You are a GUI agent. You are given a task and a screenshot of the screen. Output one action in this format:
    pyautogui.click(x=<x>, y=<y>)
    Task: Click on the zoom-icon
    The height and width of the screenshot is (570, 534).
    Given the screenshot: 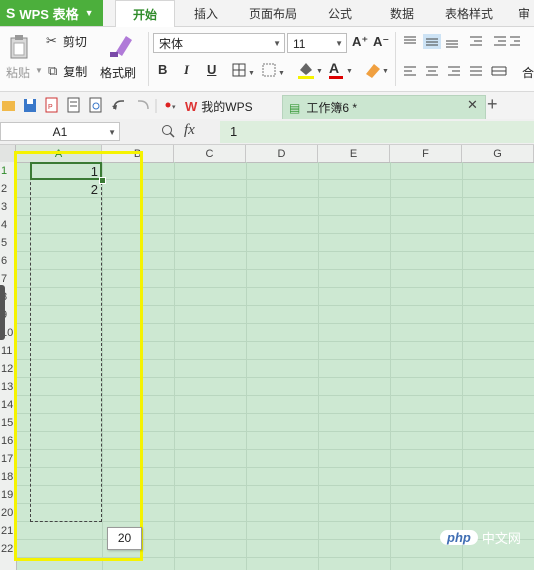 What is the action you would take?
    pyautogui.click(x=168, y=131)
    